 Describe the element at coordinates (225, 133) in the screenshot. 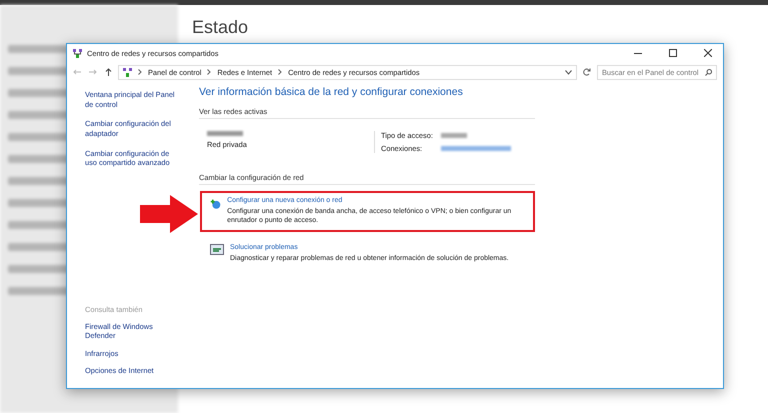

I see `blurred-network-name` at that location.